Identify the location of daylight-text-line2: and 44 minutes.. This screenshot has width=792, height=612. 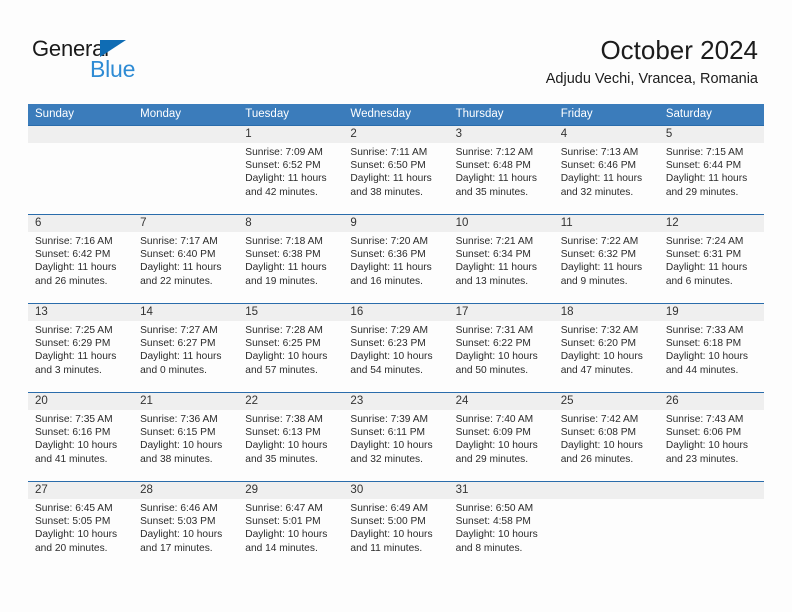
(702, 370).